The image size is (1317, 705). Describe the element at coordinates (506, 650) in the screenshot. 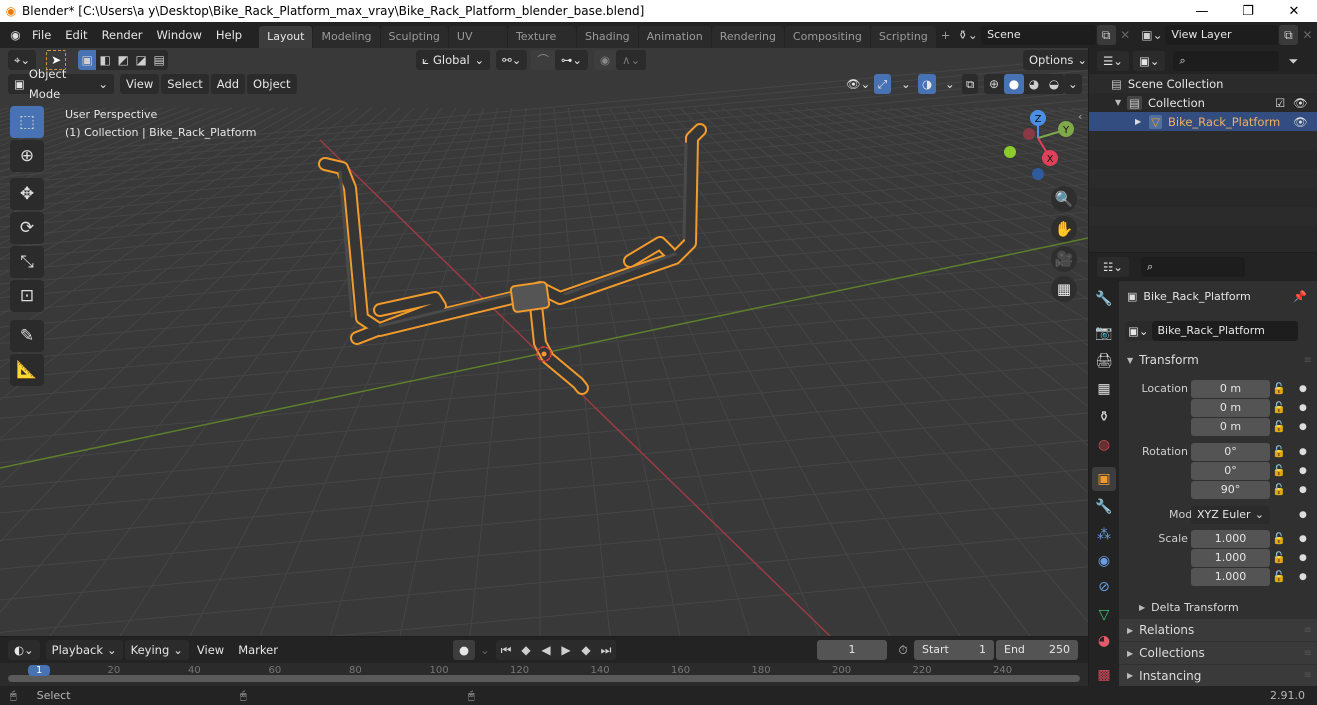

I see `jump-start-icon: ⏮` at that location.